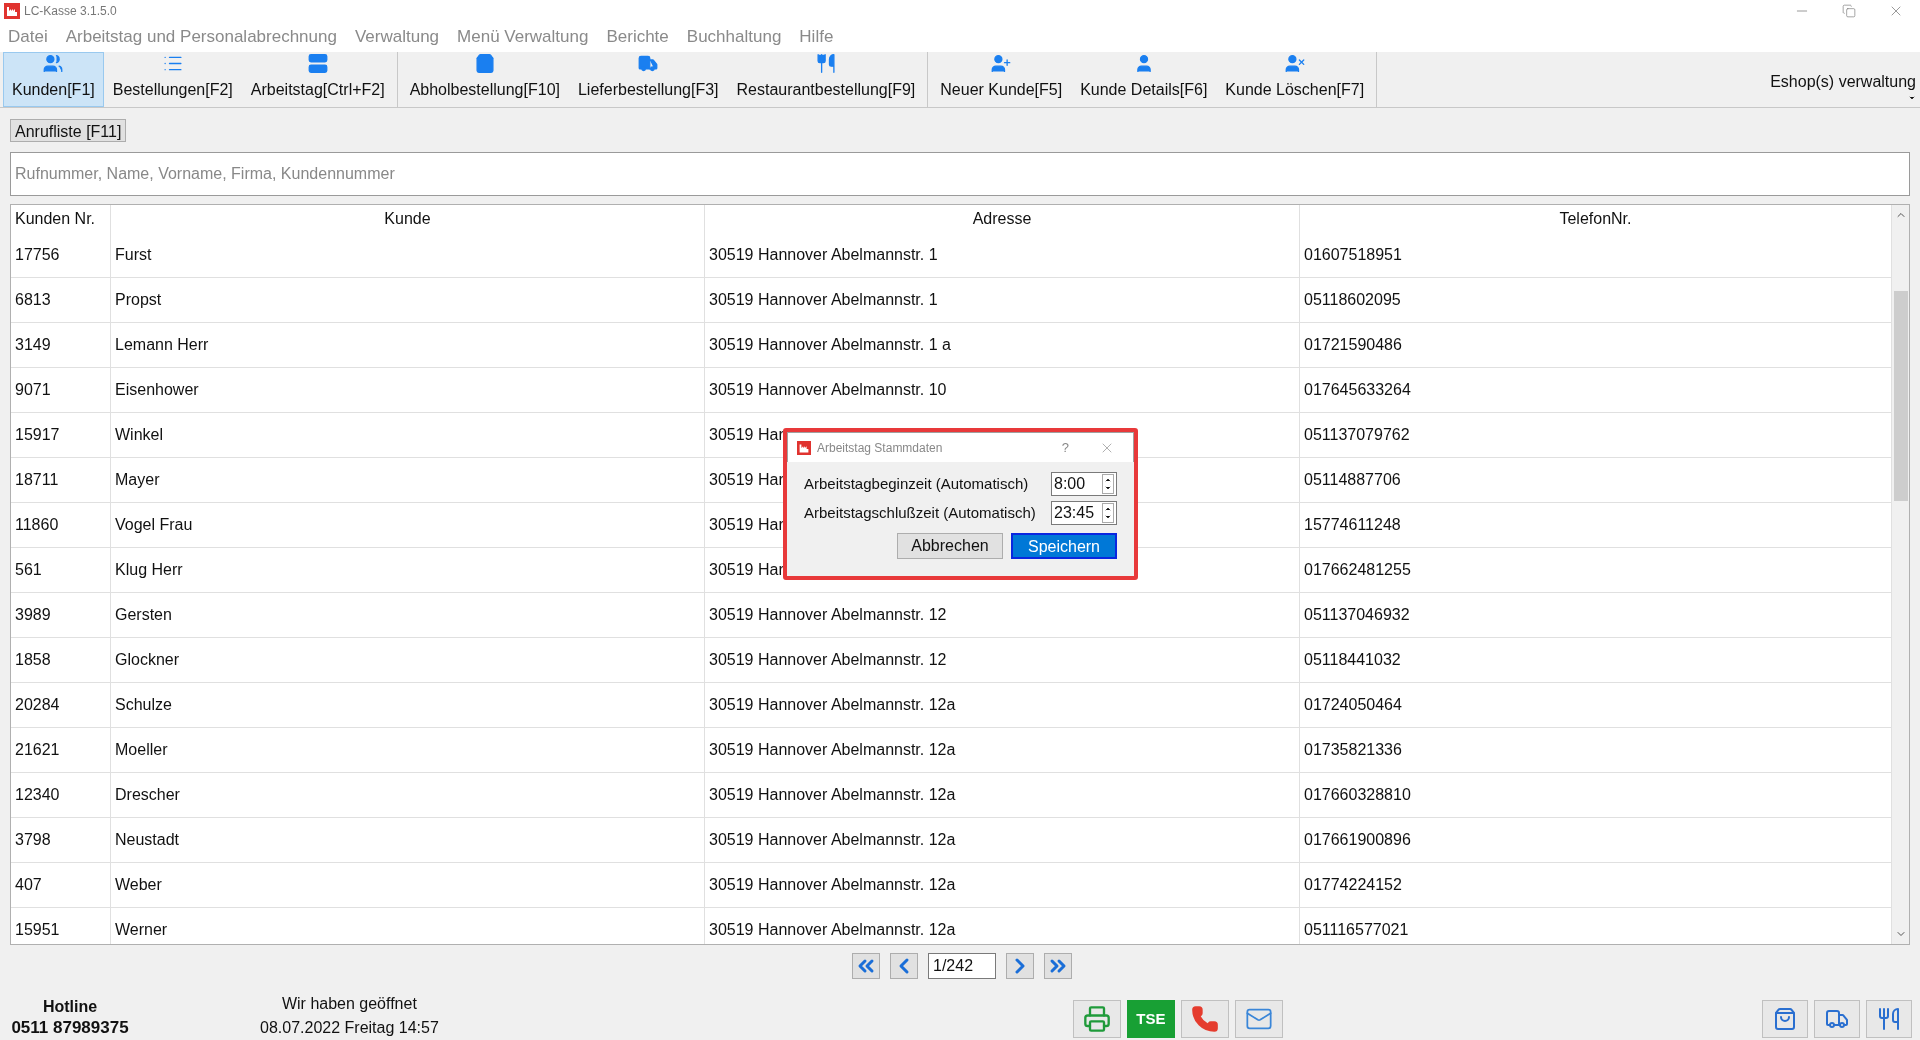 This screenshot has height=1040, width=1920. Describe the element at coordinates (1353, 750) in the screenshot. I see `table-cell-text: 01735821336` at that location.